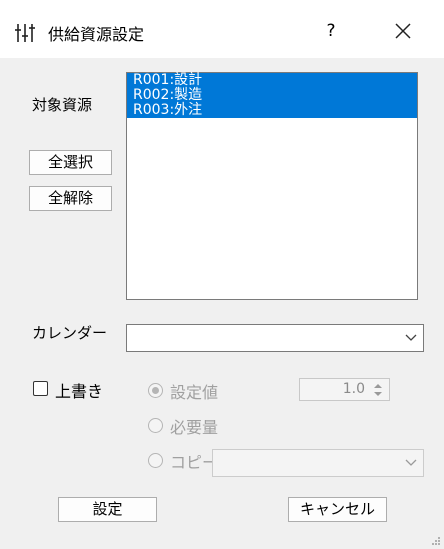 This screenshot has width=444, height=549. Describe the element at coordinates (353, 389) in the screenshot. I see `spinner-value: 1.0` at that location.